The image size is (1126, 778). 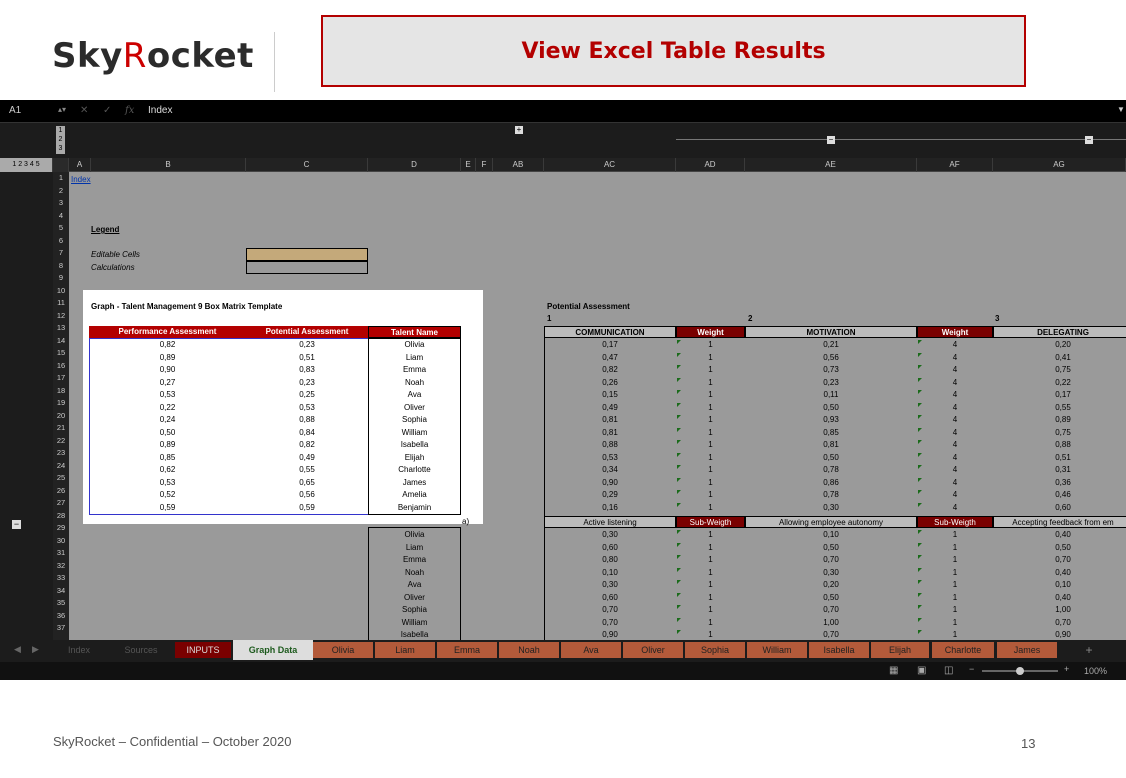 I want to click on col-header: E, so click(x=468, y=165).